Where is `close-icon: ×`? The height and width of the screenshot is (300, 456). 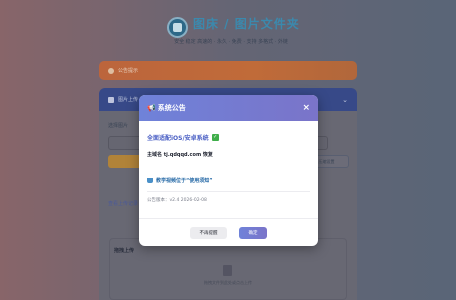 close-icon: × is located at coordinates (306, 108).